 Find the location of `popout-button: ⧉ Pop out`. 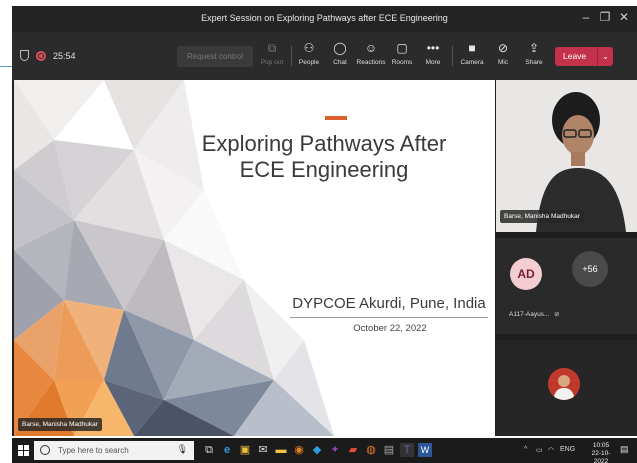

popout-button: ⧉ Pop out is located at coordinates (272, 53).